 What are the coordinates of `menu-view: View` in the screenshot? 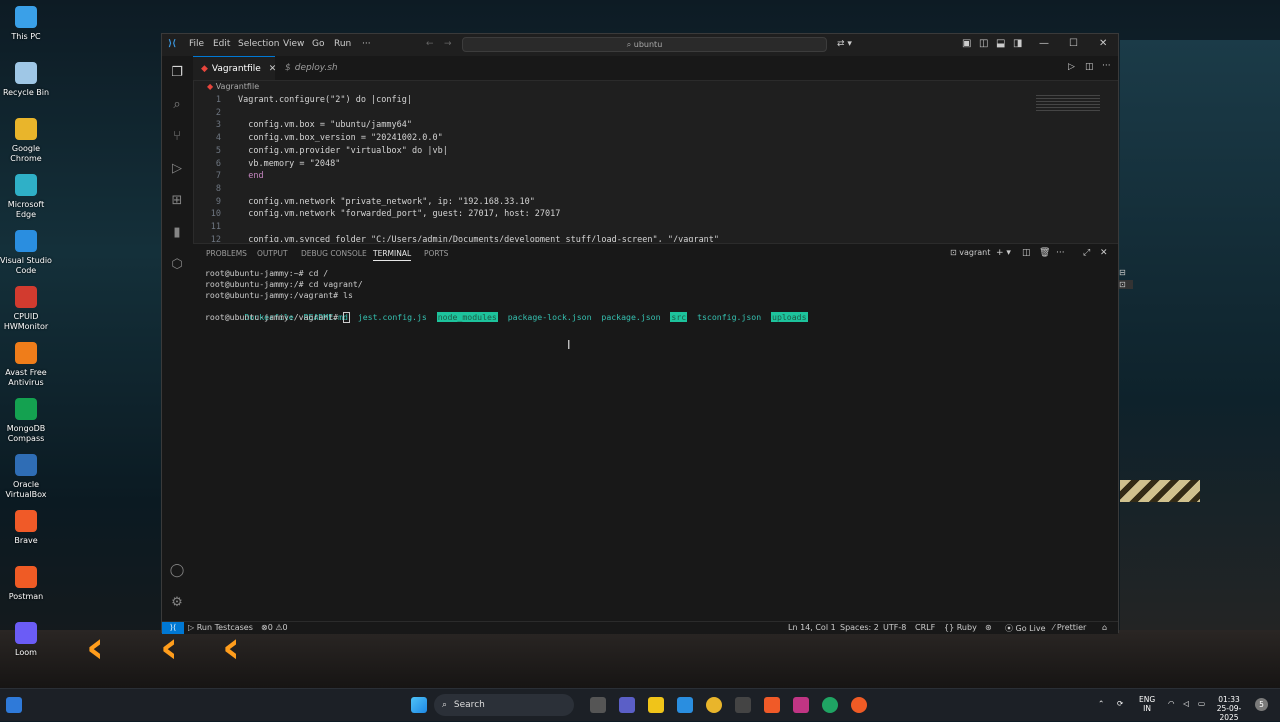 It's located at (293, 44).